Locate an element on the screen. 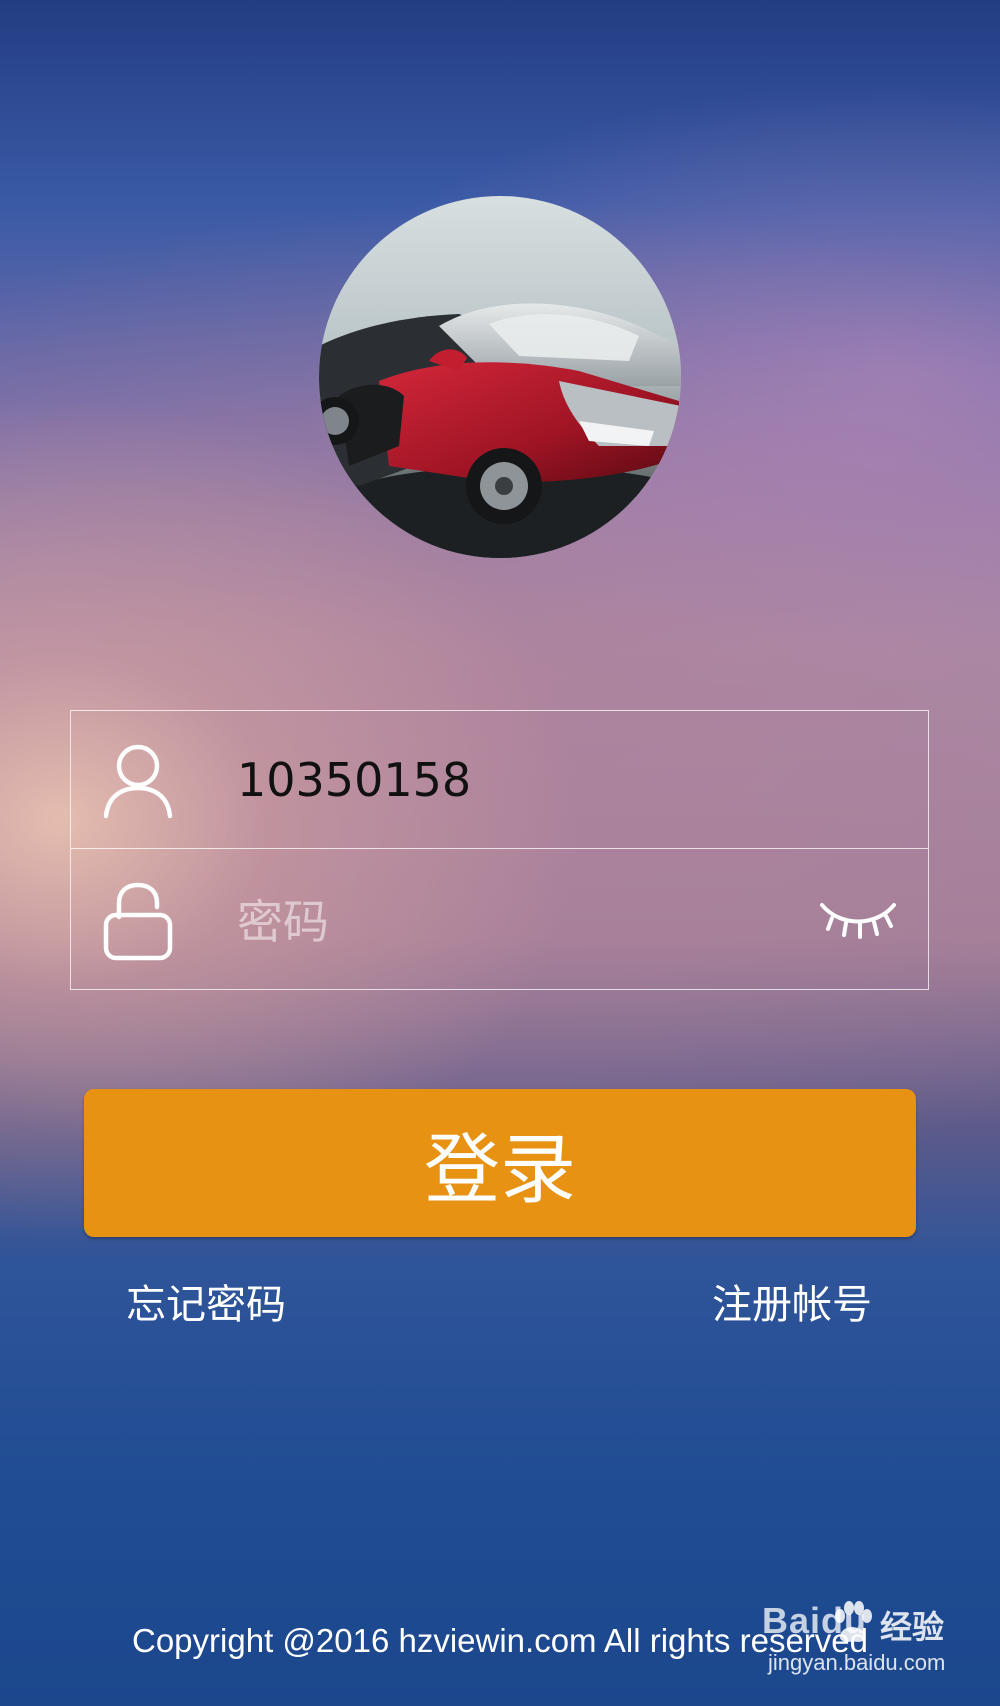 The image size is (1000, 1706). username-input: 10350158 is located at coordinates (354, 779).